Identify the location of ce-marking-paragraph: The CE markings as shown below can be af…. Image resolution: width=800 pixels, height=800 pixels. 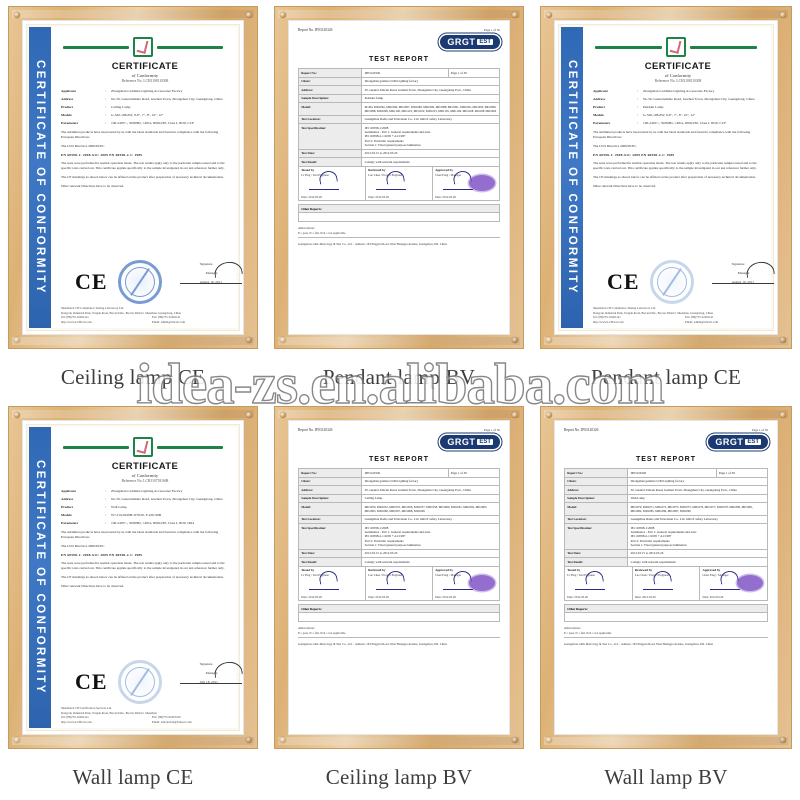
(142, 576).